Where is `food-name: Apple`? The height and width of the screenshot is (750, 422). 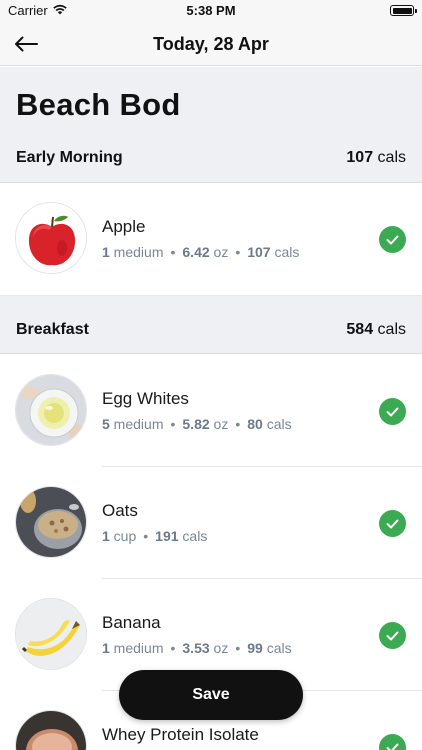 food-name: Apple is located at coordinates (124, 226).